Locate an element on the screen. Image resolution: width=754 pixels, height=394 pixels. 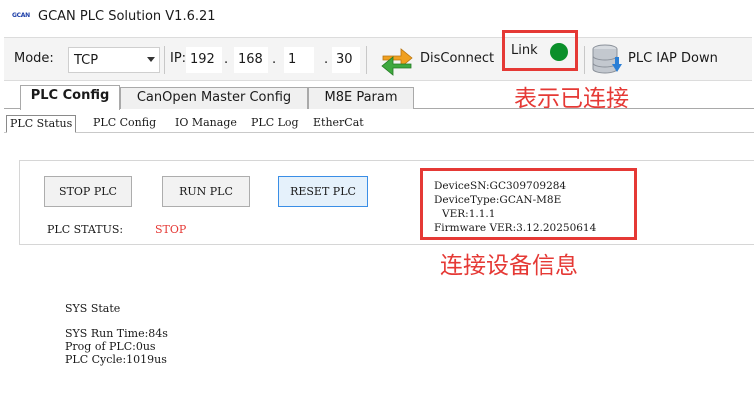
plc-status-label: PLC STATUS: is located at coordinates (85, 229).